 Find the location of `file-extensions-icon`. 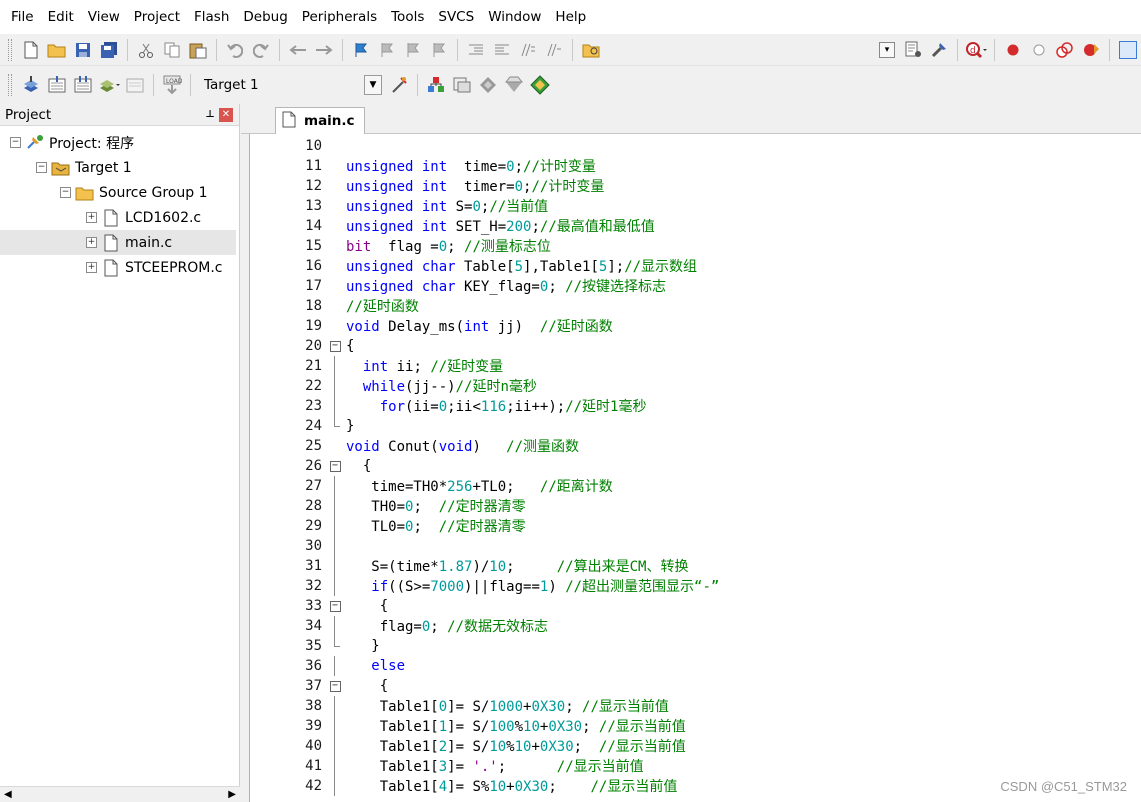

file-extensions-icon is located at coordinates (462, 85).